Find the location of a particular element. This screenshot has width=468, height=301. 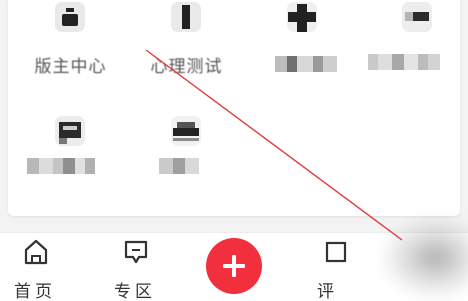

dash-icon is located at coordinates (417, 17).